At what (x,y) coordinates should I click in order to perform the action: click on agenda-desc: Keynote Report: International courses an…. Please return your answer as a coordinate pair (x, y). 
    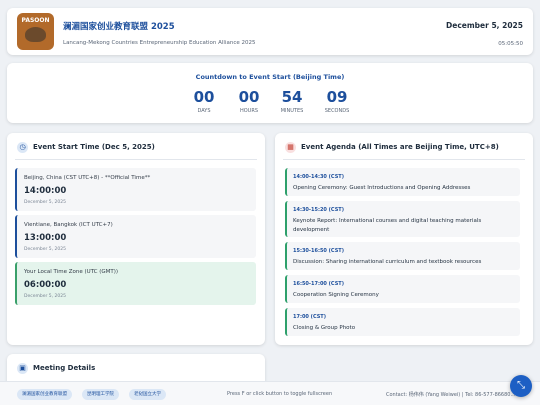
    Looking at the image, I should click on (387, 225).